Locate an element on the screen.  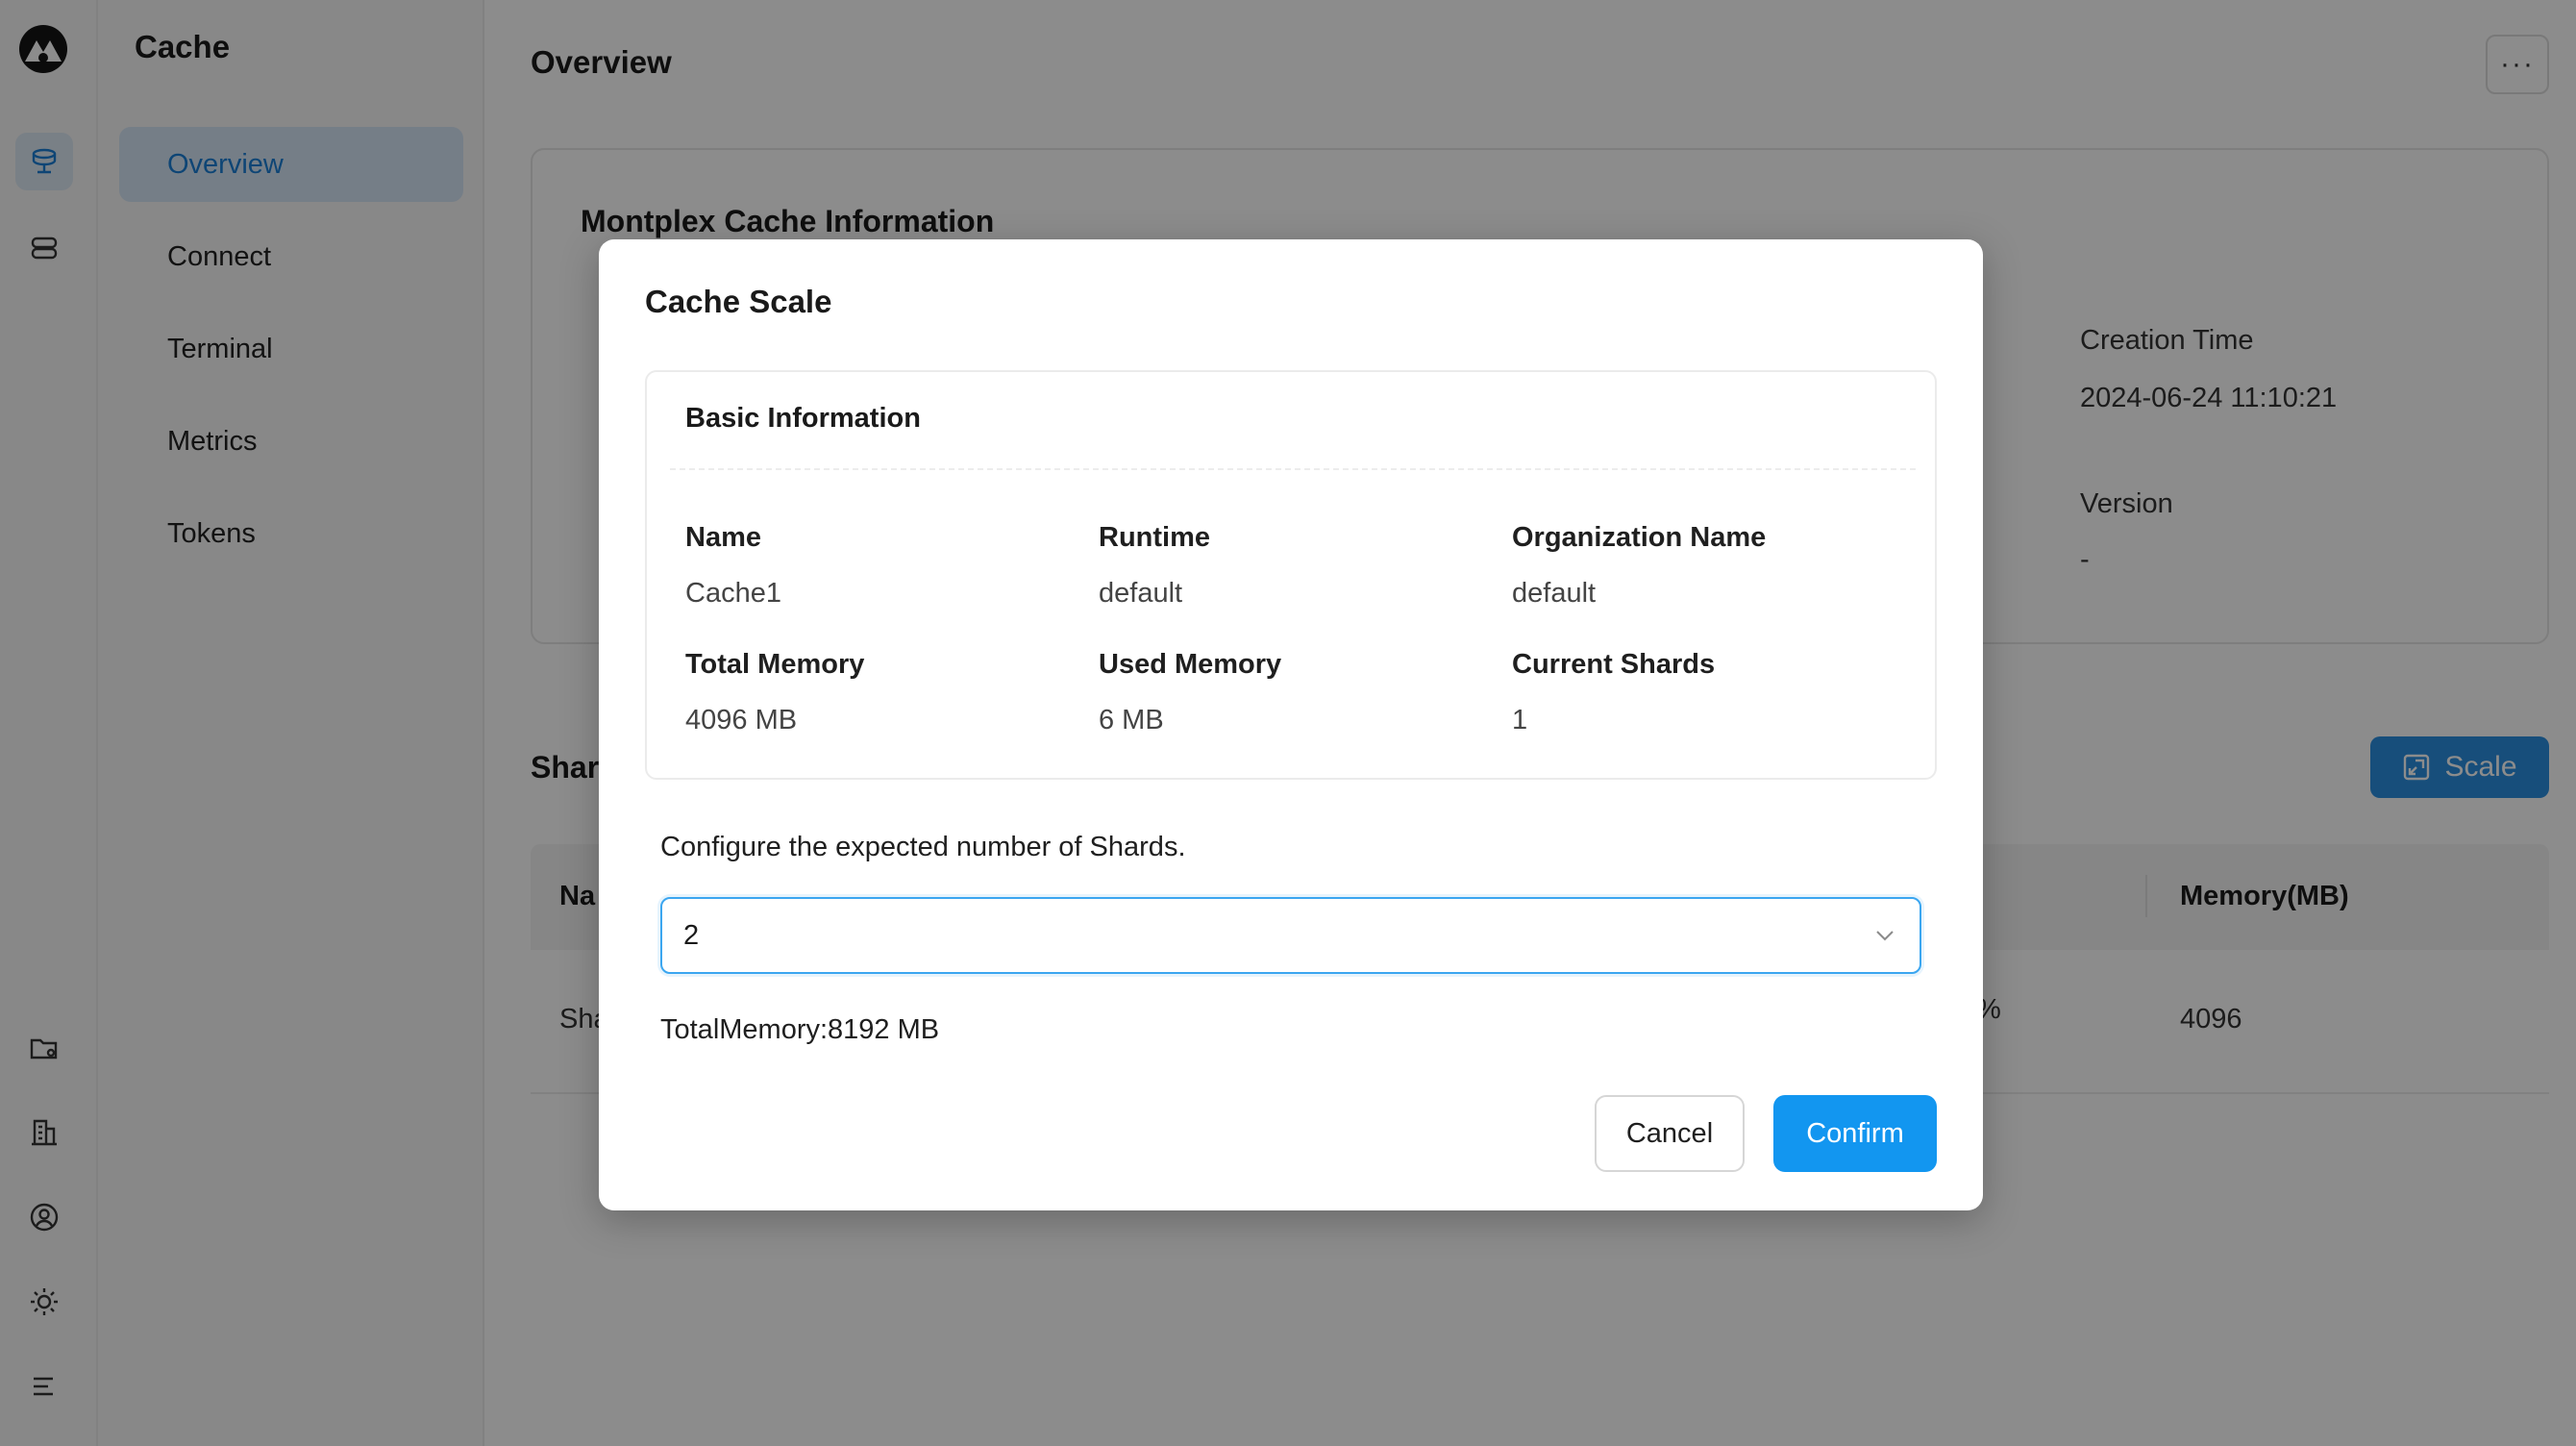
configure-shards-label: Configure the expected number of Shards. is located at coordinates (923, 847).